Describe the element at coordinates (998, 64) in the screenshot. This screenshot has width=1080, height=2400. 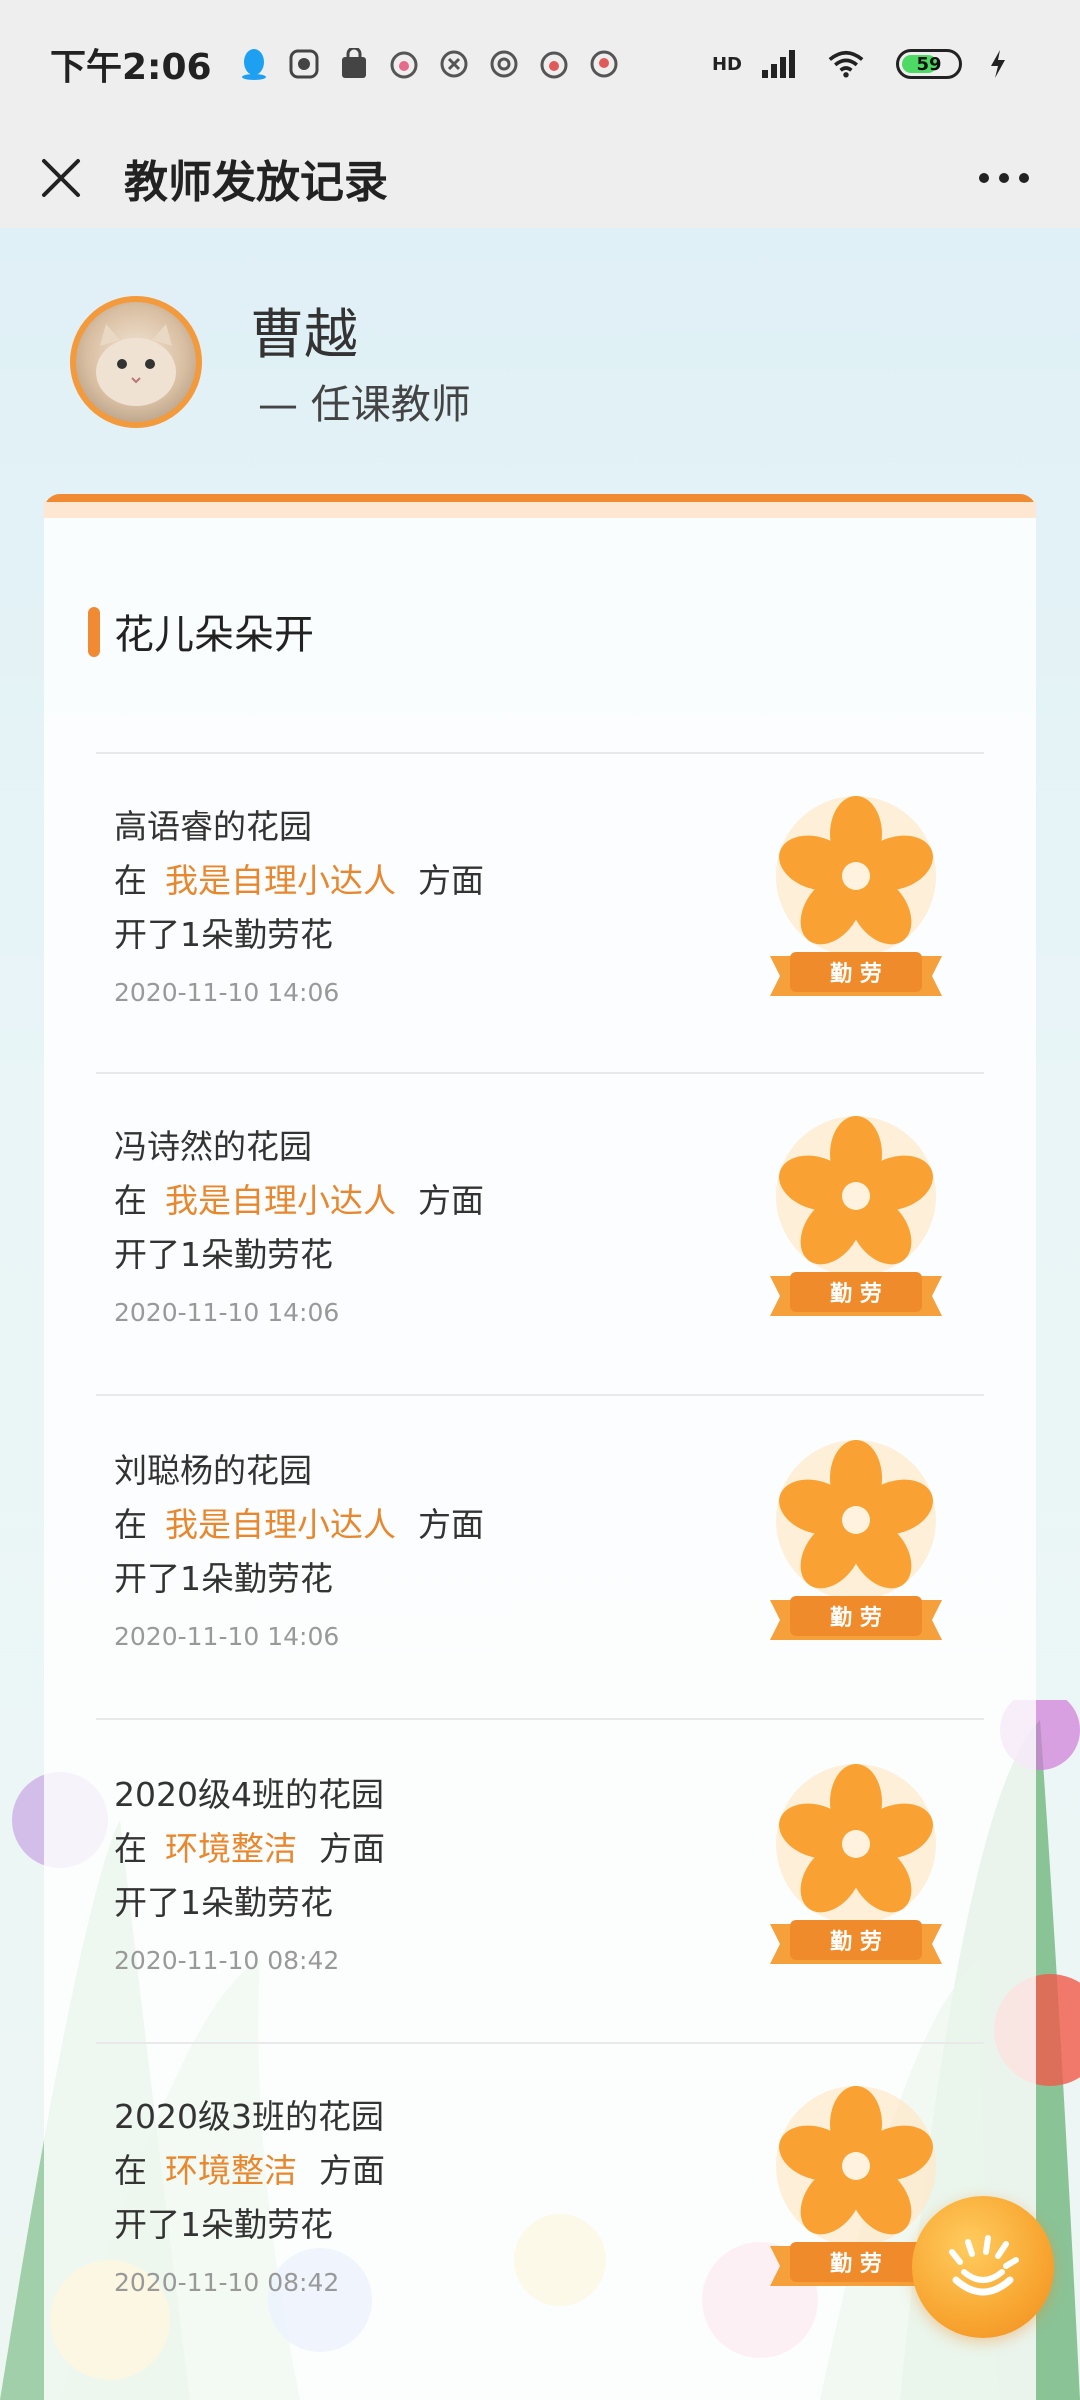
I see `charging-icon` at that location.